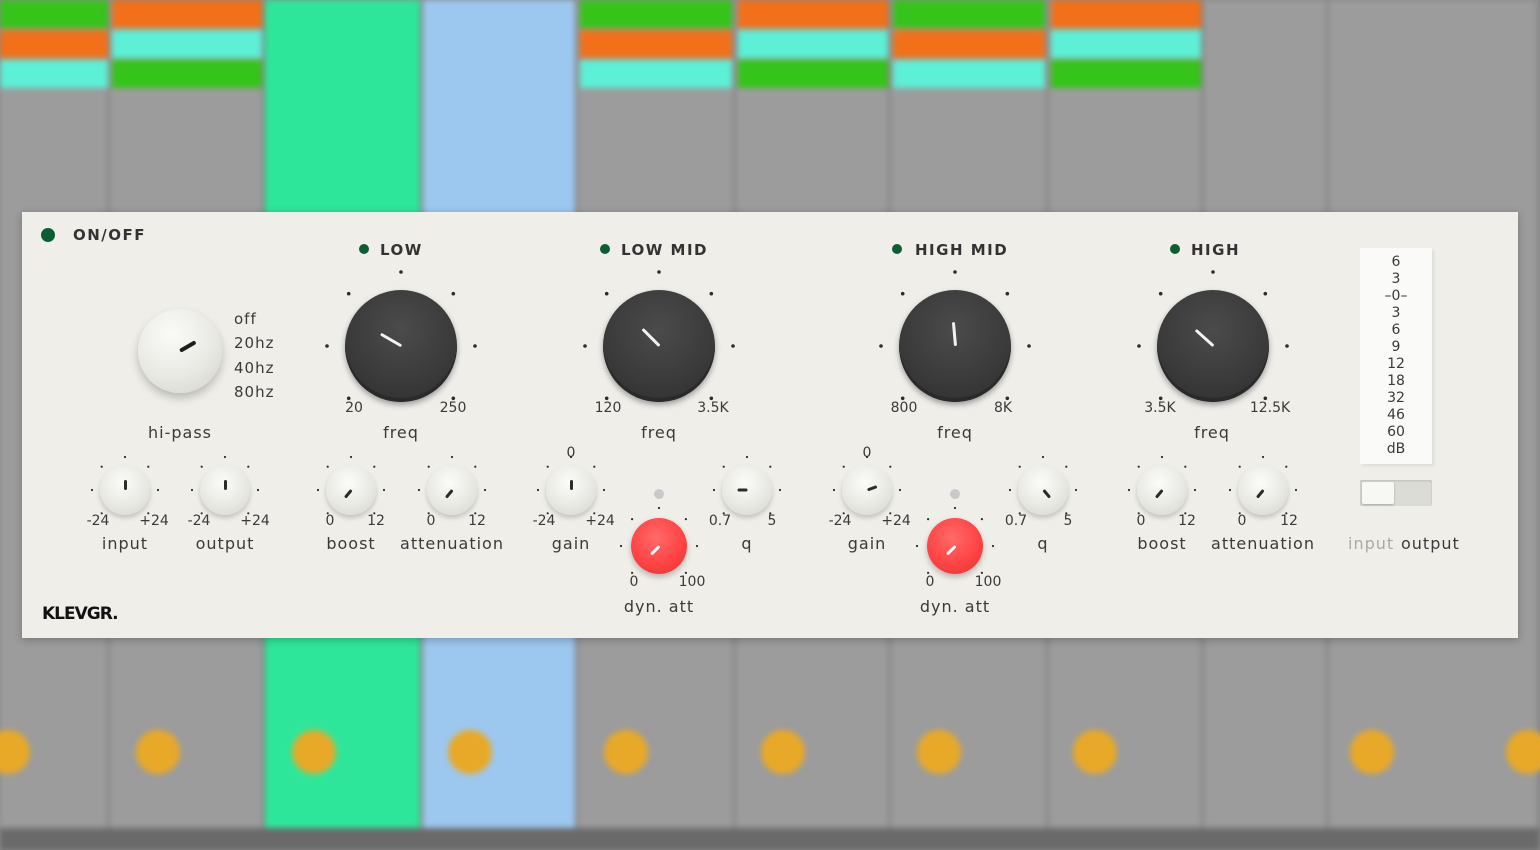 The width and height of the screenshot is (1540, 850). What do you see at coordinates (351, 543) in the screenshot?
I see `low-boost-label: boost` at bounding box center [351, 543].